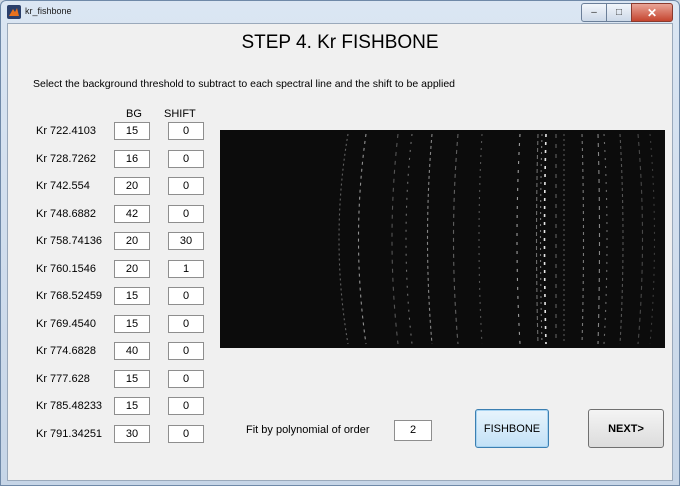 Image resolution: width=680 pixels, height=486 pixels. I want to click on bg-column-header: BG, so click(134, 114).